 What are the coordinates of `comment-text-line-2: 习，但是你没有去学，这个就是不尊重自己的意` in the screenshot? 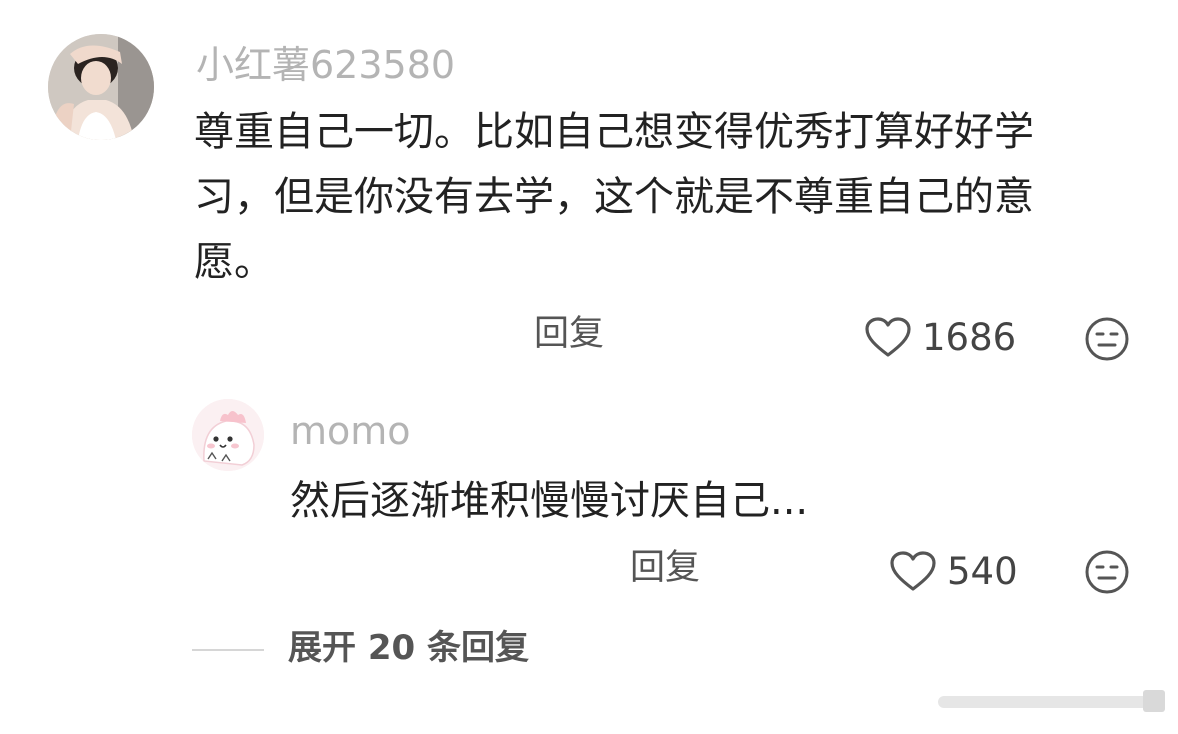 It's located at (614, 197).